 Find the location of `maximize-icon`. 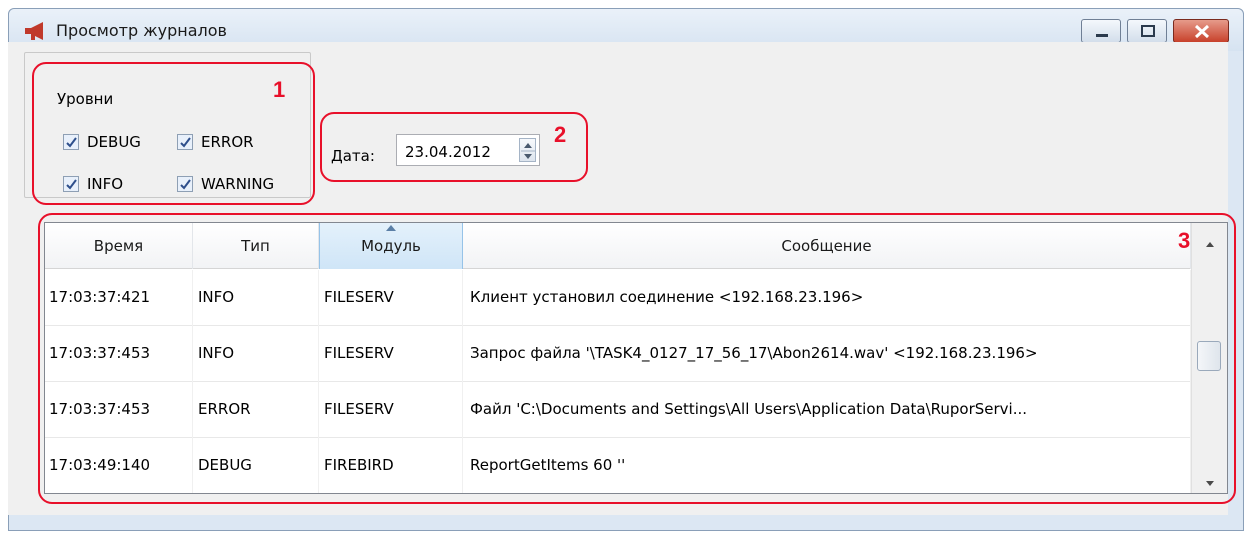

maximize-icon is located at coordinates (1148, 31).